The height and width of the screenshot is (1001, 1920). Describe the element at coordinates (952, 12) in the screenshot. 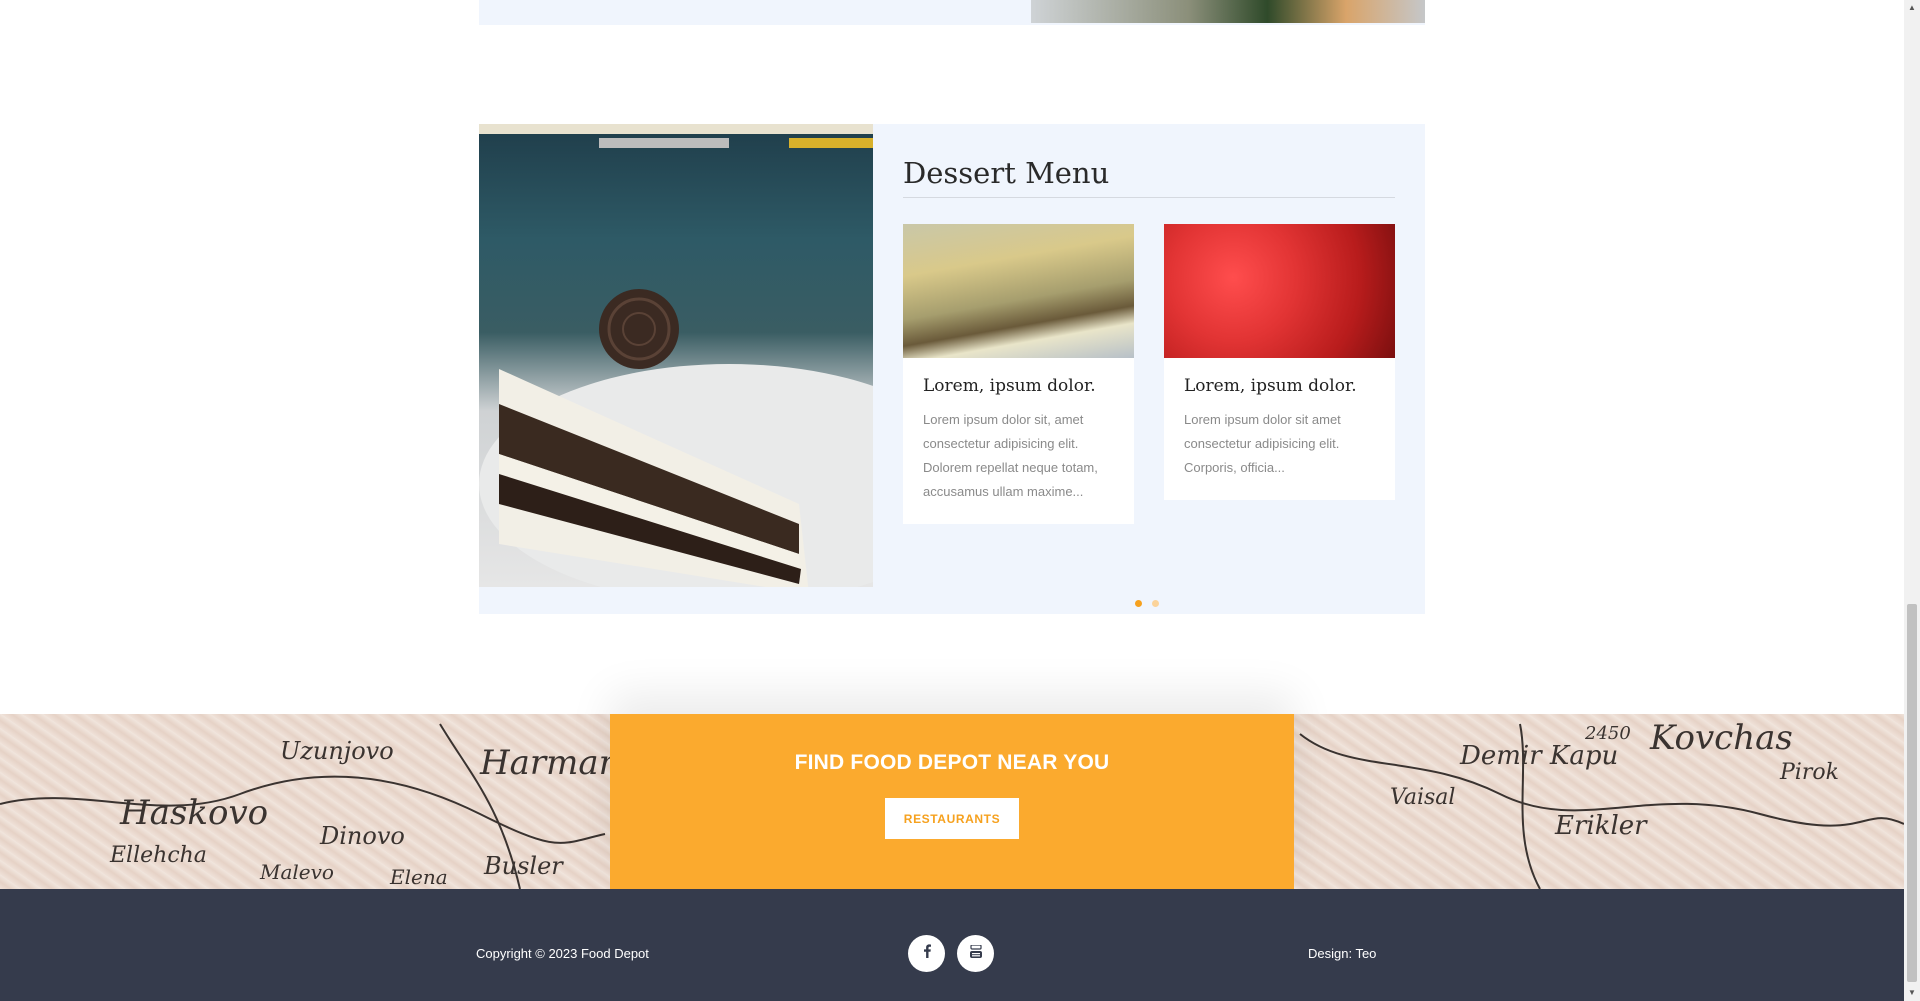

I see `previous-section` at that location.